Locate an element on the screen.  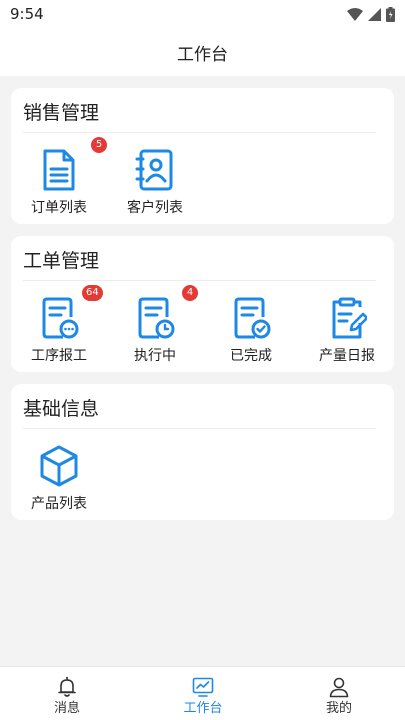
document-check-icon is located at coordinates (252, 318).